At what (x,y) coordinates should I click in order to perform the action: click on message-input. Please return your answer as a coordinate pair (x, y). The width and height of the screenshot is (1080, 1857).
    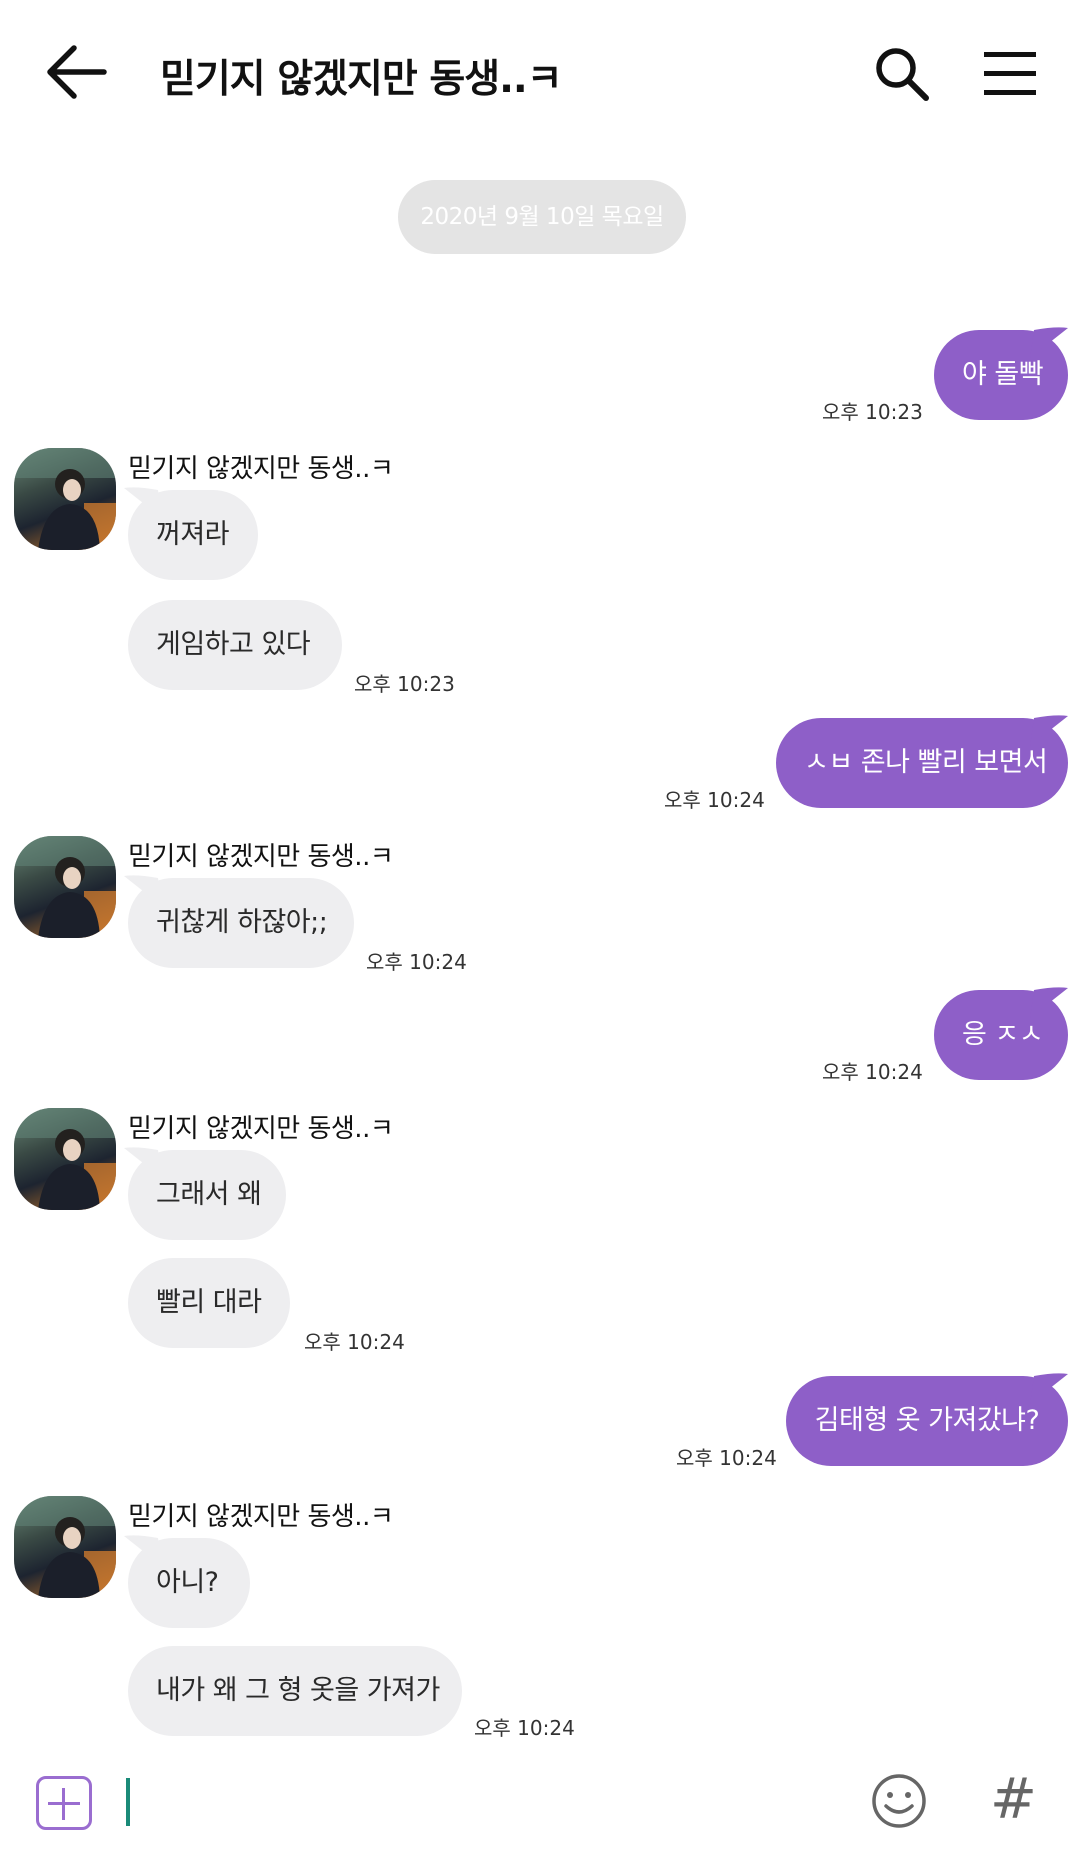
    Looking at the image, I should click on (474, 1803).